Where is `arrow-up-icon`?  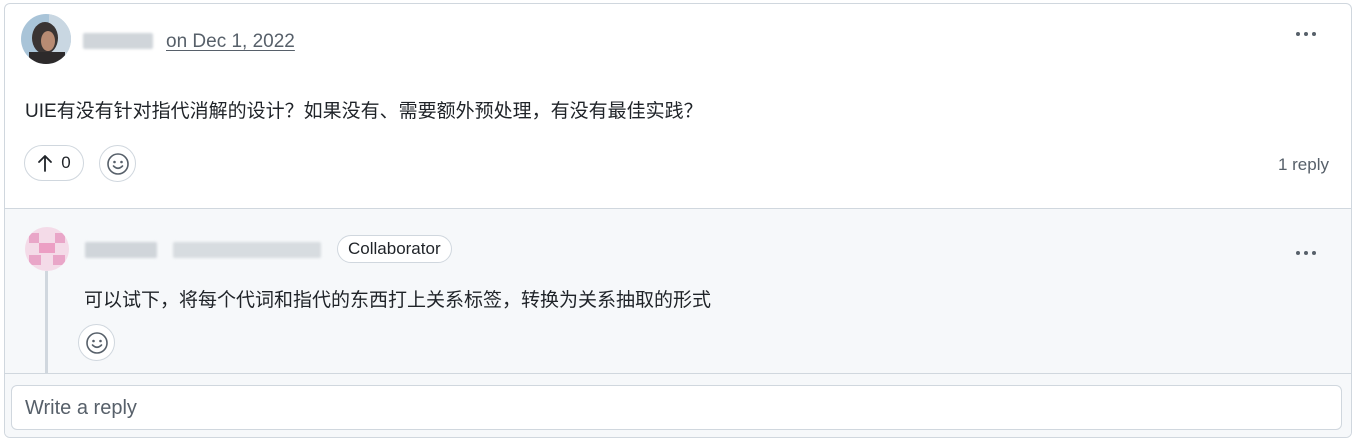
arrow-up-icon is located at coordinates (45, 163).